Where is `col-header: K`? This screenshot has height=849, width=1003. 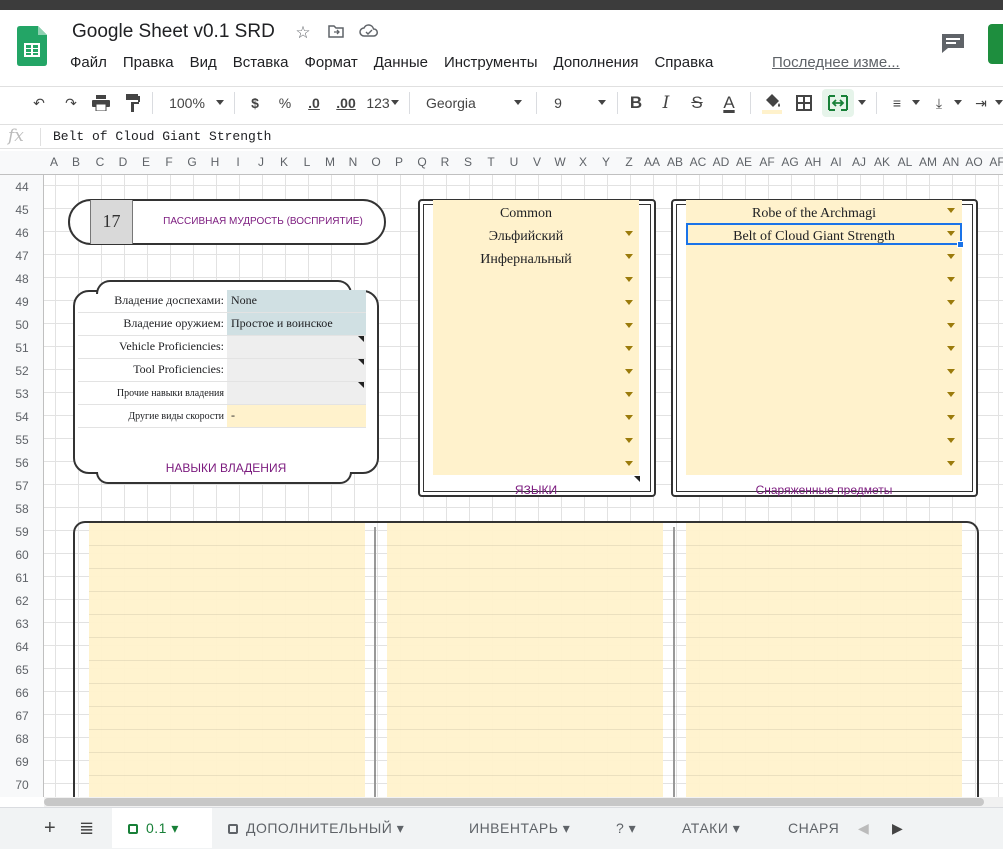 col-header: K is located at coordinates (284, 162).